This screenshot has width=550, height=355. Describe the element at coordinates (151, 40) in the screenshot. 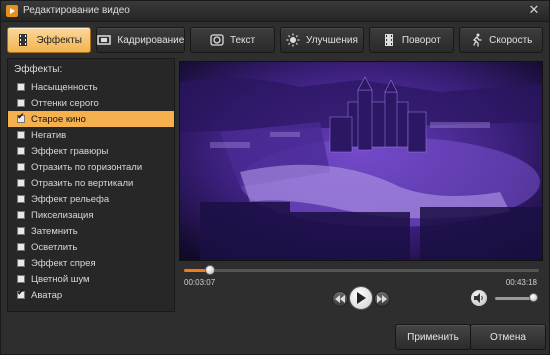

I see `tab-crop-label: Кадрирование` at that location.